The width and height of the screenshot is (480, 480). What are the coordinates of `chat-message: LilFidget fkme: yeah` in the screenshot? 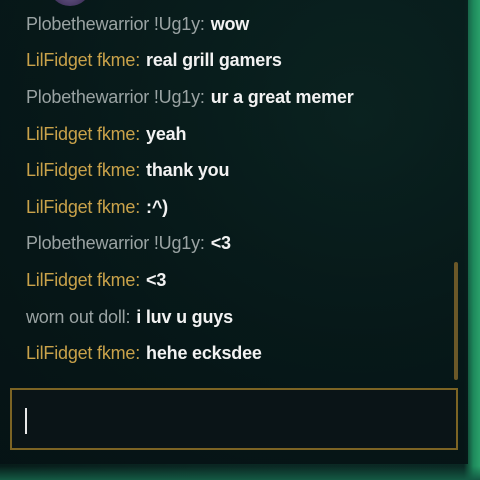 It's located at (236, 134).